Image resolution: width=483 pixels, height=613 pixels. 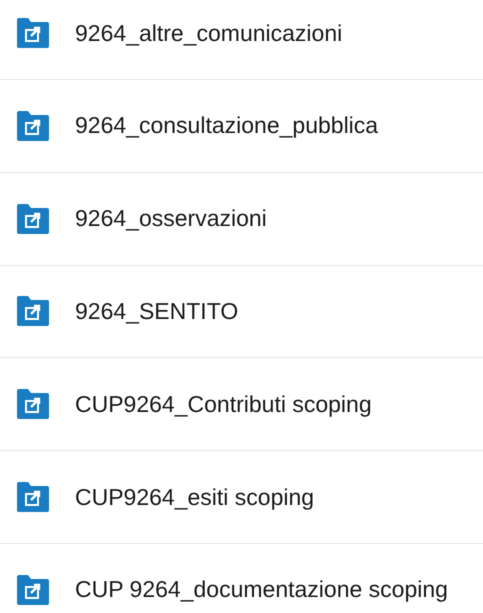 What do you see at coordinates (171, 218) in the screenshot?
I see `folder-name: 9264_osservazioni` at bounding box center [171, 218].